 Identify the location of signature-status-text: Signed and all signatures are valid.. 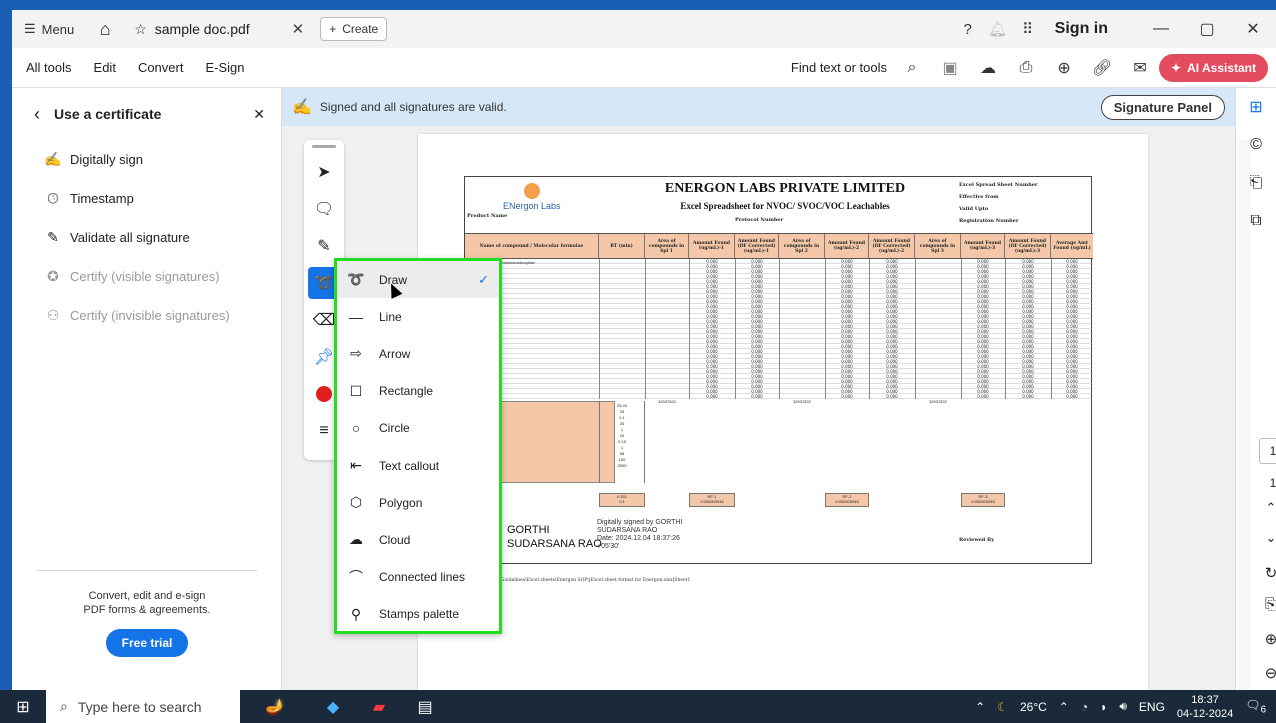
(413, 107).